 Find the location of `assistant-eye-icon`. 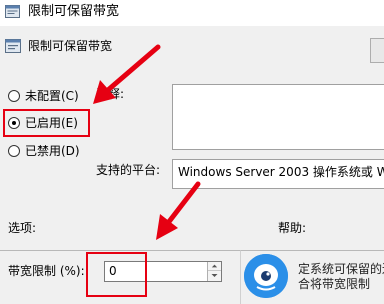

assistant-eye-icon is located at coordinates (266, 276).